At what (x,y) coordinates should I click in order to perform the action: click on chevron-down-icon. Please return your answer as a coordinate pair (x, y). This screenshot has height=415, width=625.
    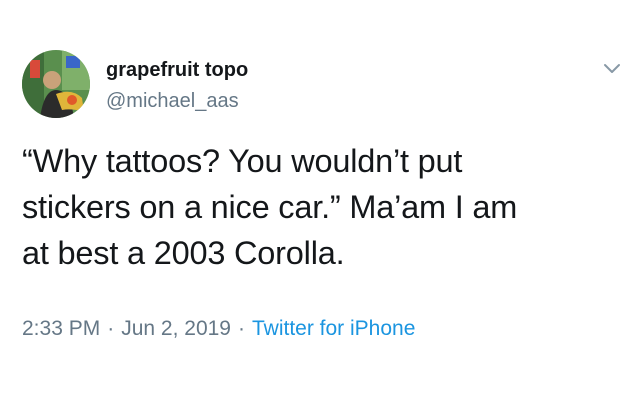
    Looking at the image, I should click on (612, 69).